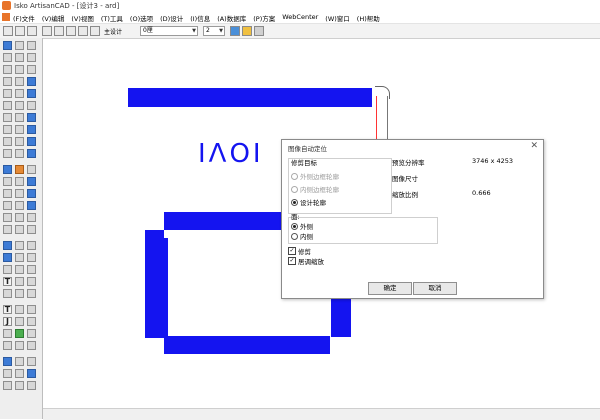 The width and height of the screenshot is (600, 420). I want to click on cancel-button: 取消, so click(435, 288).